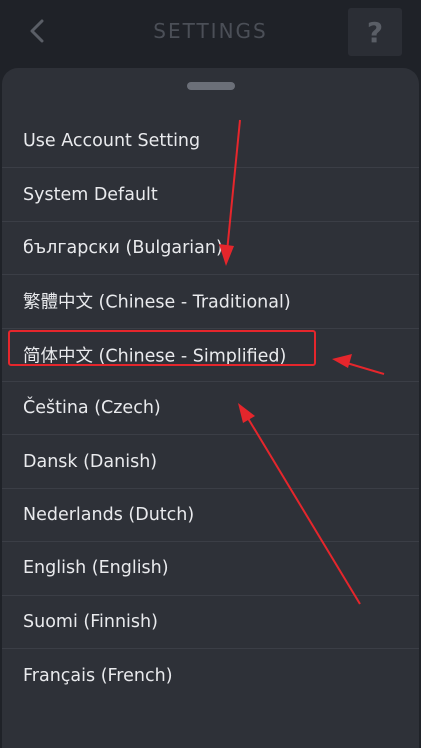 The height and width of the screenshot is (748, 421). I want to click on language-label: Français (French), so click(98, 675).